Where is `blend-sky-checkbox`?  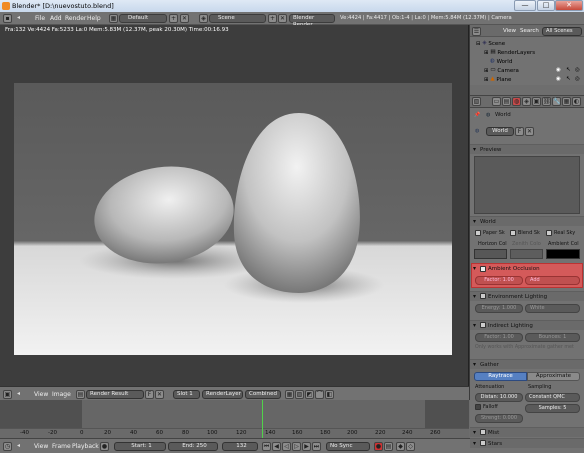
blend-sky-checkbox is located at coordinates (513, 233).